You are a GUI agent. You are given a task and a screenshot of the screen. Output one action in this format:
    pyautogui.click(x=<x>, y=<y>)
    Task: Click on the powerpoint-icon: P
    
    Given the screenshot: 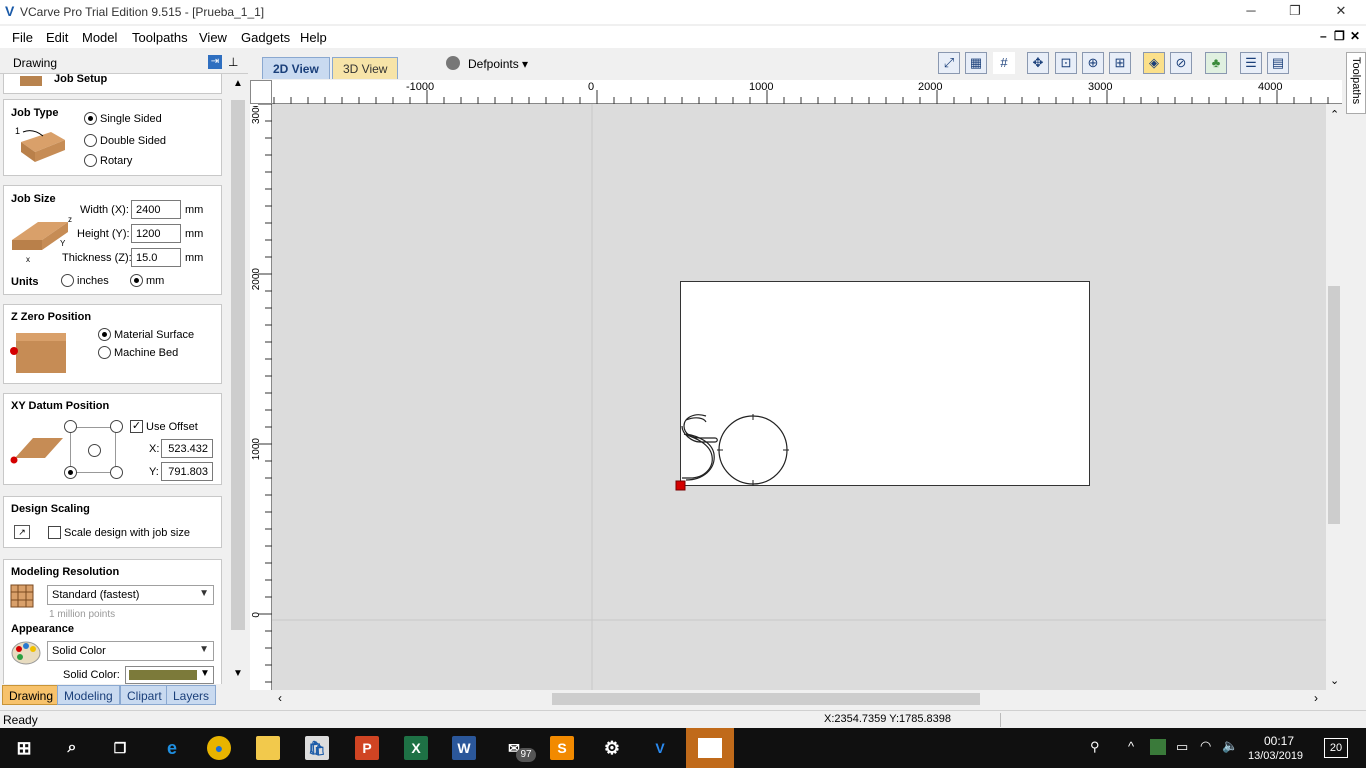 What is the action you would take?
    pyautogui.click(x=367, y=748)
    